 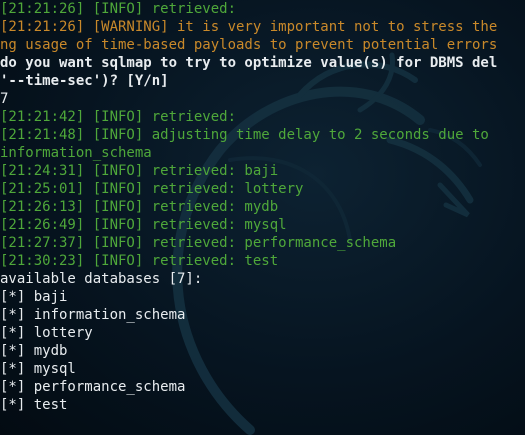 I want to click on terminal-line: [21:26:13] [INFO] retrieved: mydb, so click(x=139, y=207).